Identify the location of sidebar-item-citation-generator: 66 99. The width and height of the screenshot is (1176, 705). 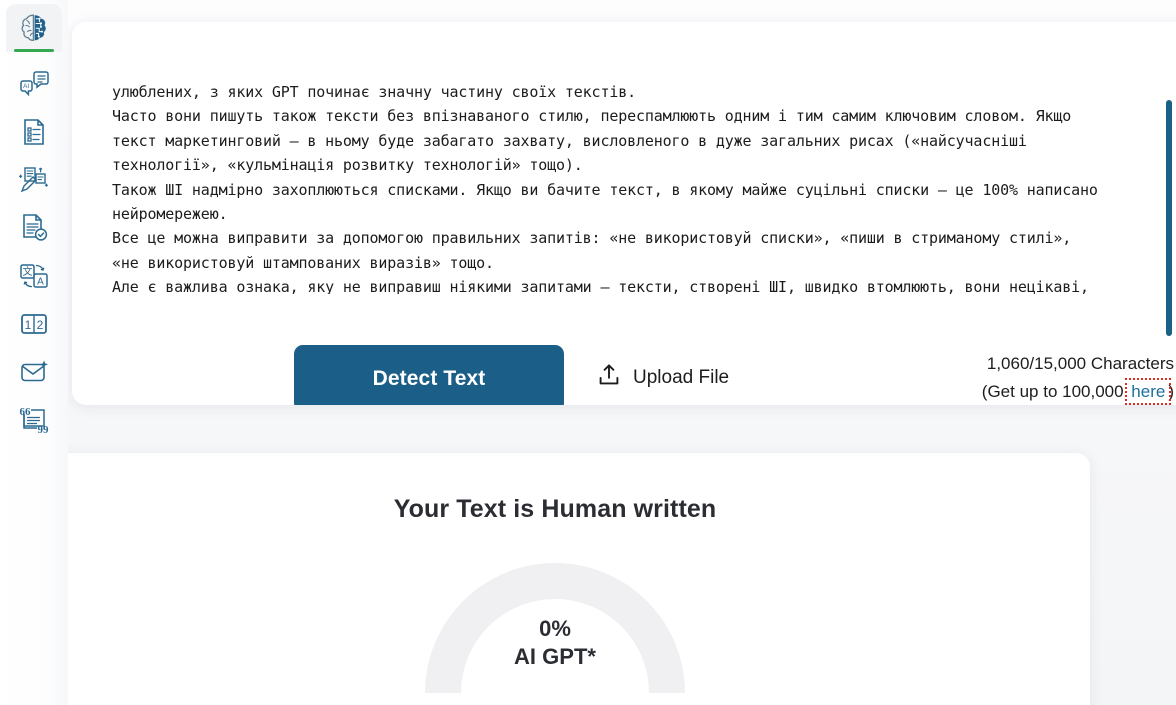
(34, 420).